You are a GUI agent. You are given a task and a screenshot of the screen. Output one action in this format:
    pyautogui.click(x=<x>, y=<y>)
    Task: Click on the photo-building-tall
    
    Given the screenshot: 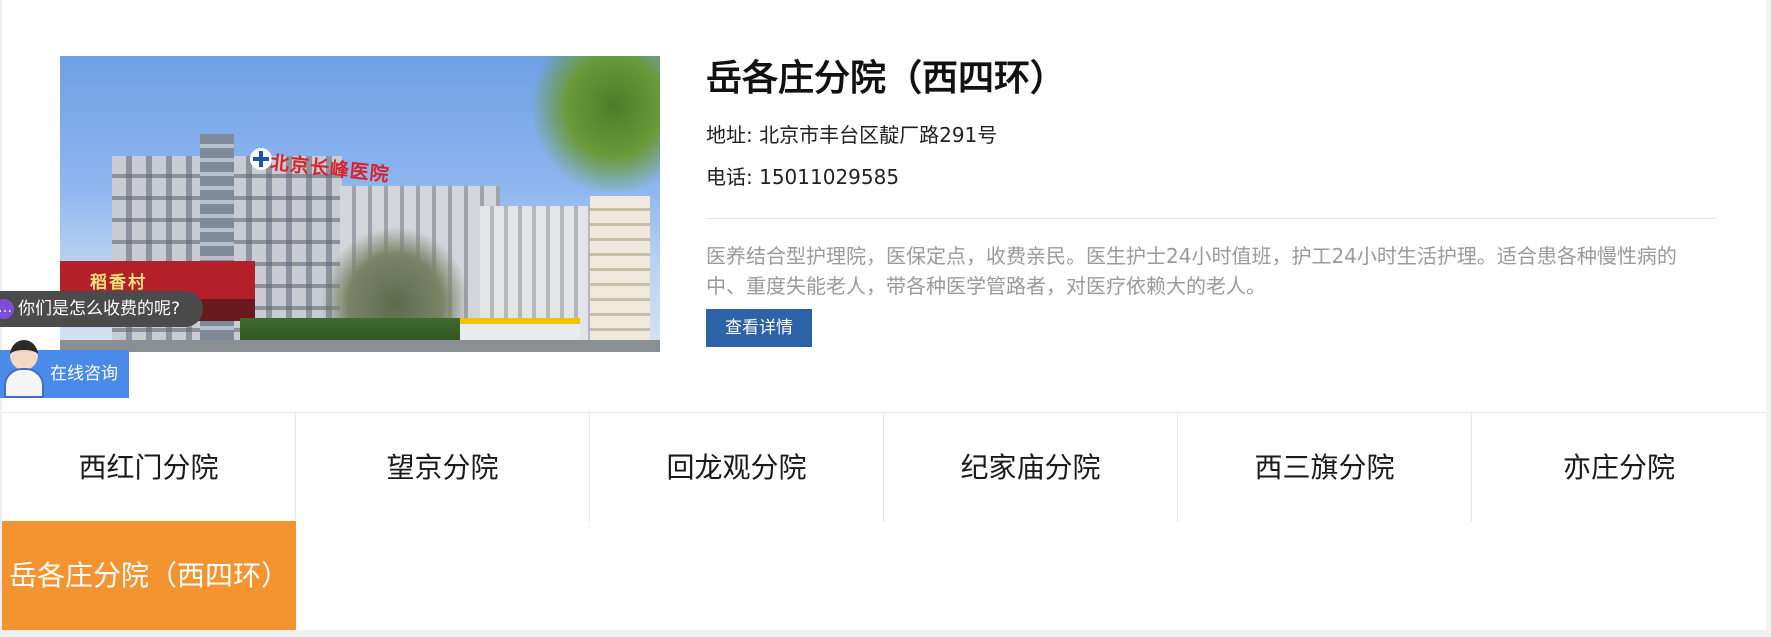 What is the action you would take?
    pyautogui.click(x=620, y=271)
    